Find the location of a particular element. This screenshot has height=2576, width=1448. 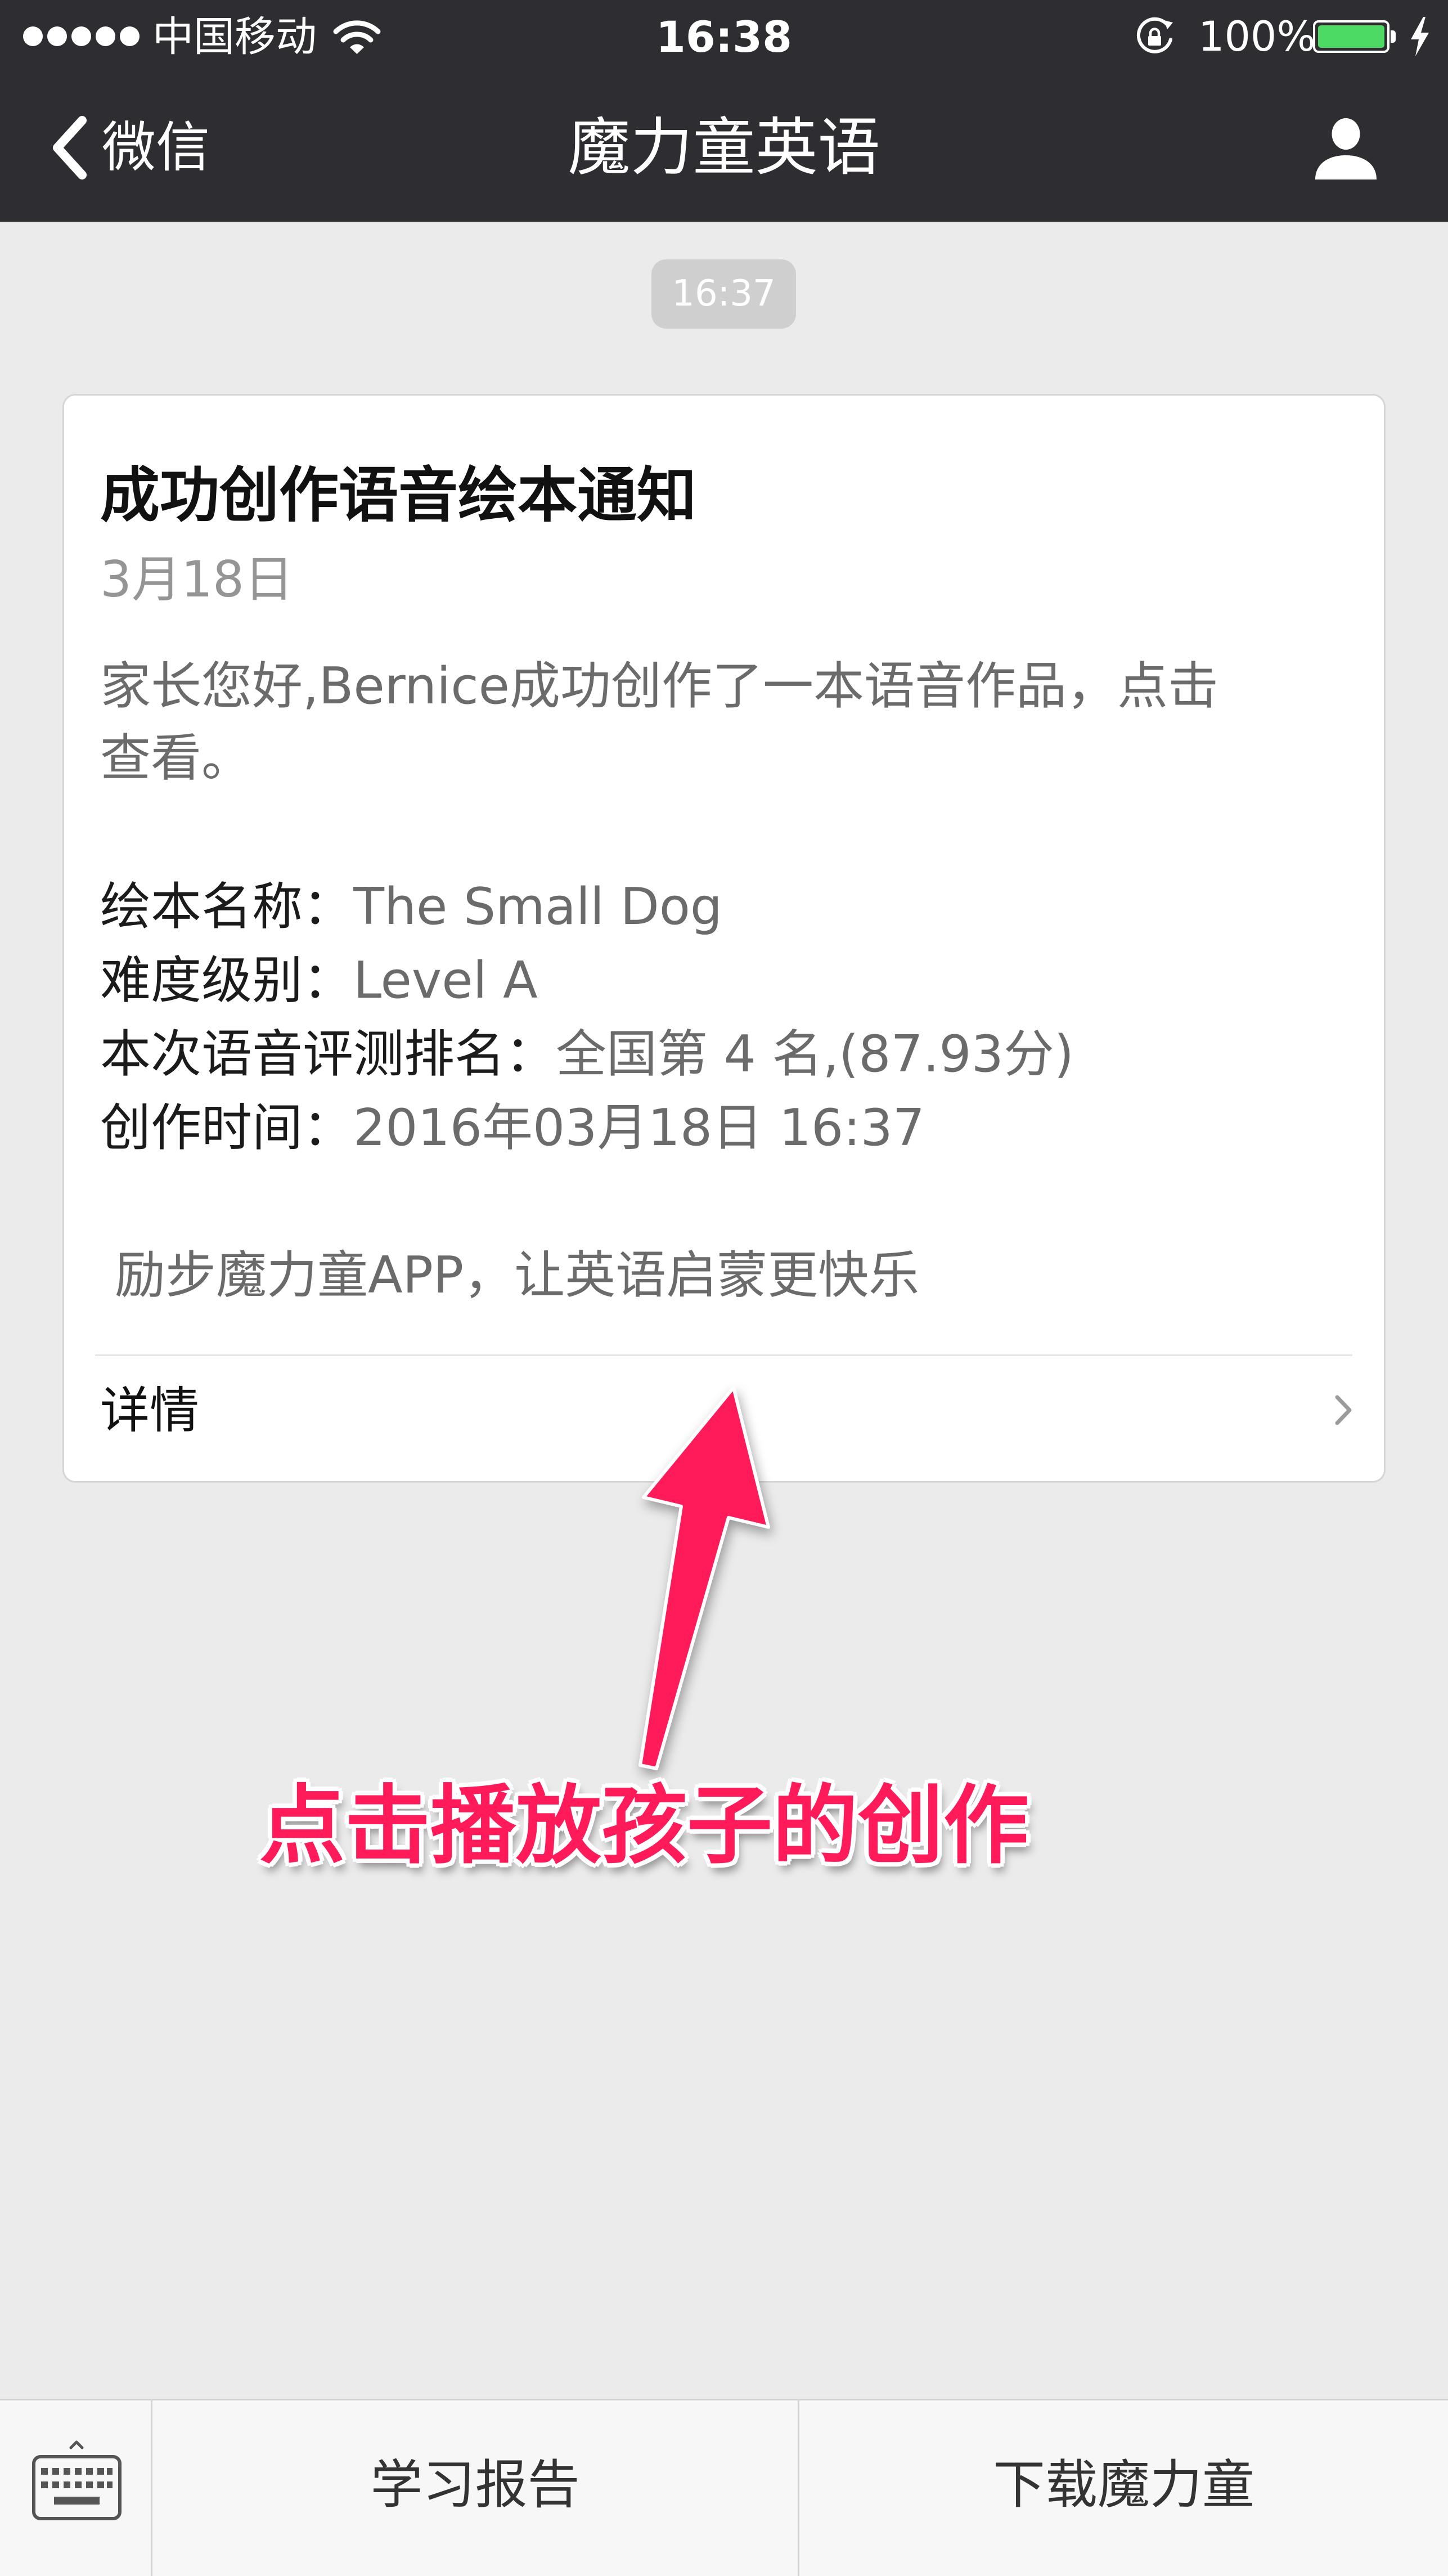

field-row-ranking: 本次语音评测排名：全国第 4 名,(87.93分) is located at coordinates (725, 1054).